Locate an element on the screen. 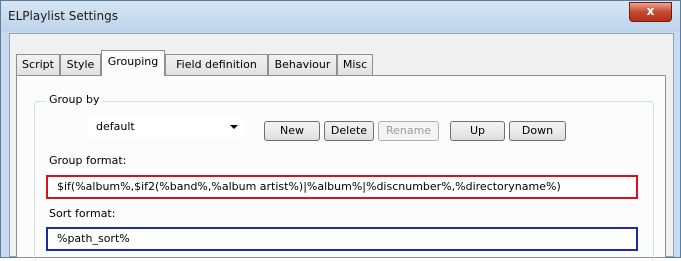  window-title: ELPlaylist Settings is located at coordinates (63, 16).